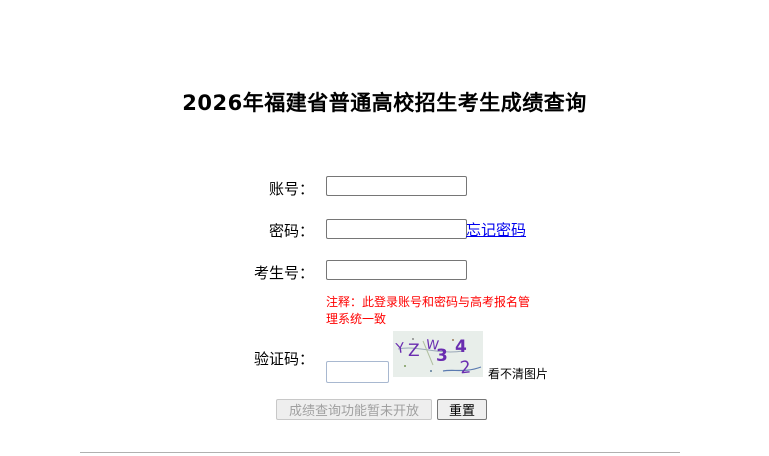  I want to click on captcha-refresh-link: 看不清图片, so click(518, 373).